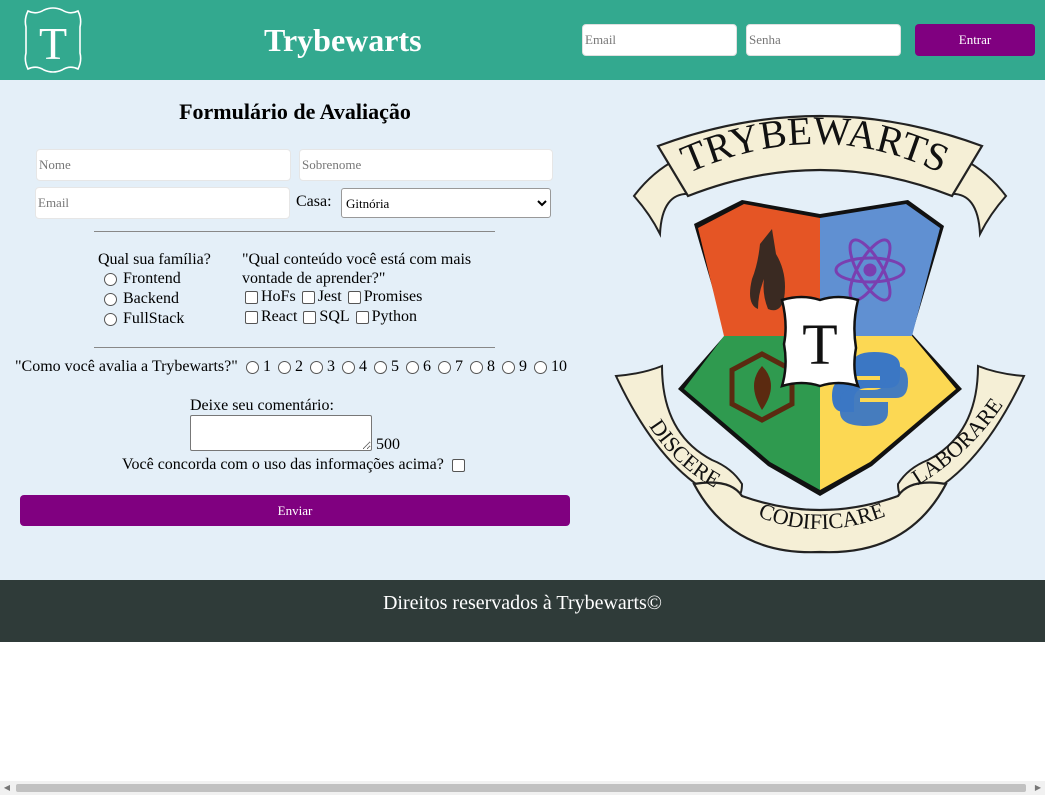  What do you see at coordinates (446, 203) in the screenshot?
I see `house-select: Gitnória` at bounding box center [446, 203].